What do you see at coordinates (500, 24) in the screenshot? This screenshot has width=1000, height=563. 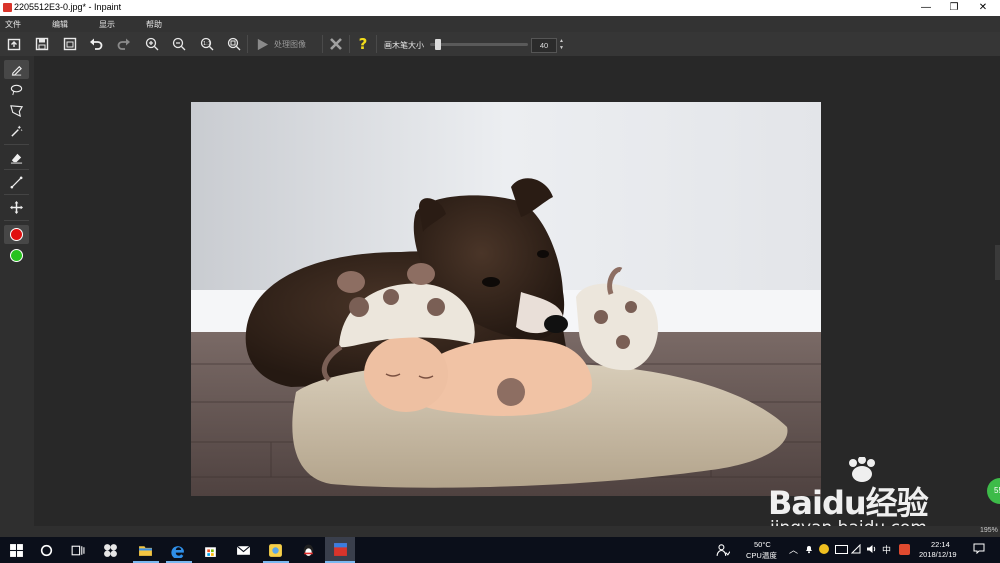 I see `menu-bar: 文件 编辑 显示 帮助` at bounding box center [500, 24].